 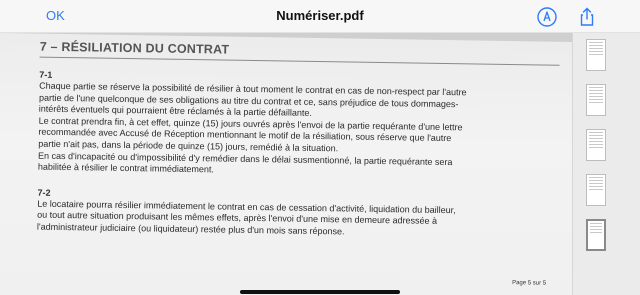 I want to click on markup-pen-icon, so click(x=547, y=17).